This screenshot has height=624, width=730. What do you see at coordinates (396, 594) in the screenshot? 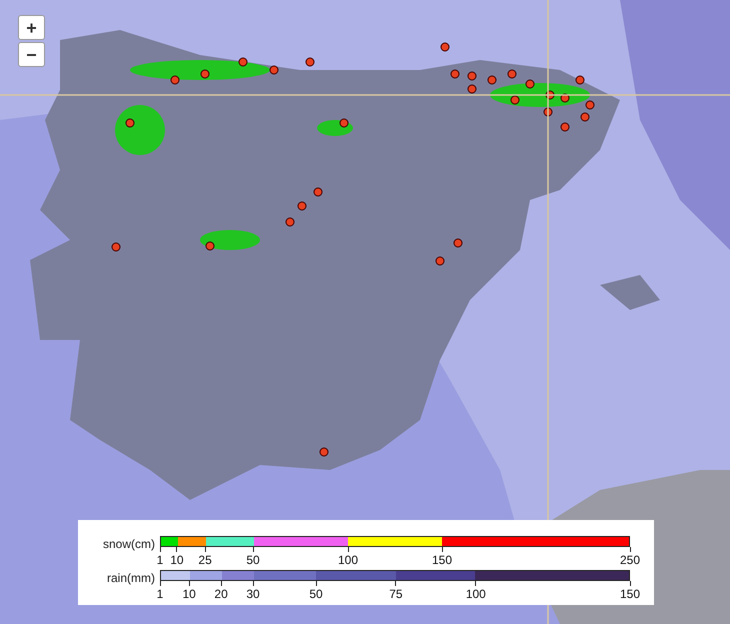
I see `tick-label: 75` at bounding box center [396, 594].